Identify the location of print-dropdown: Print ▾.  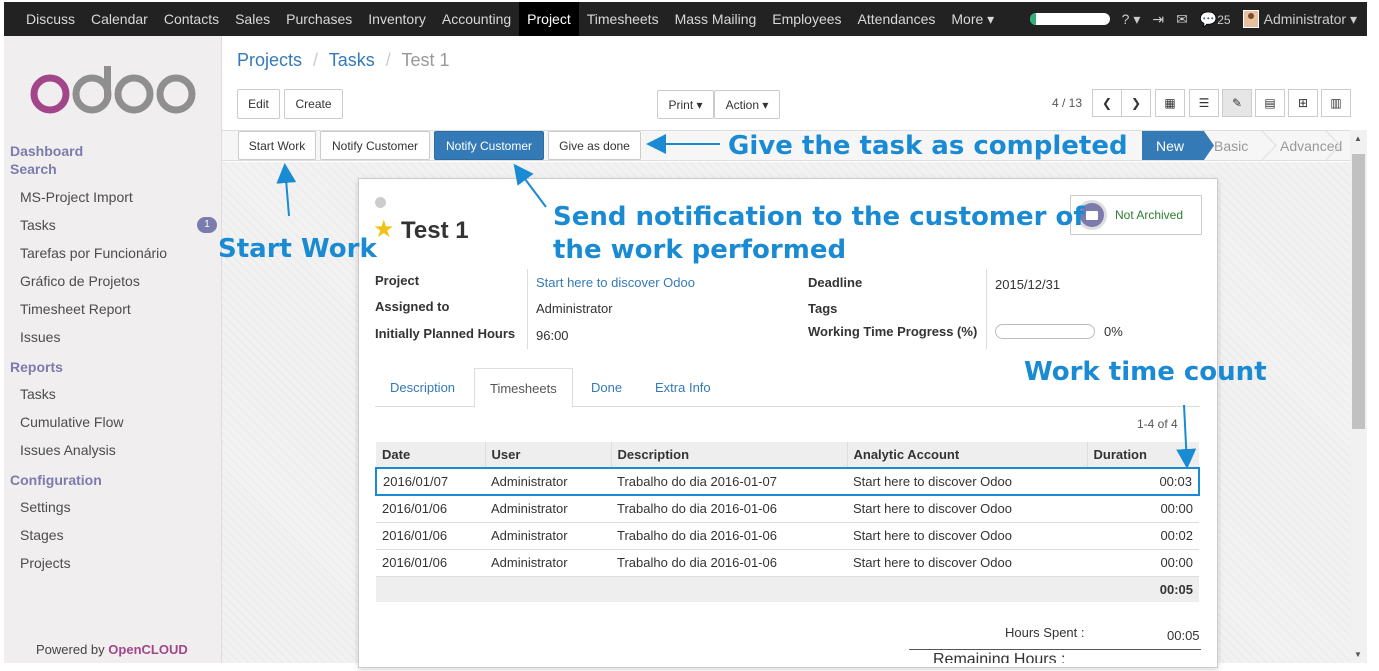
(685, 104).